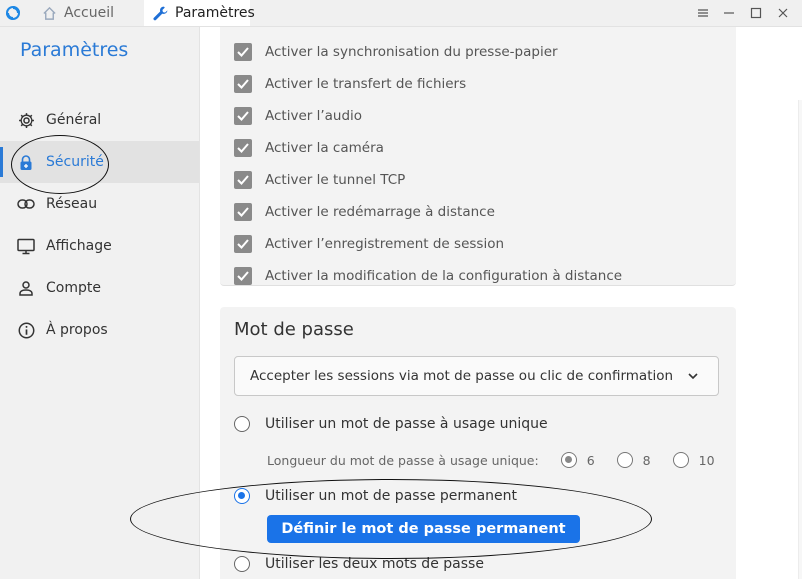  What do you see at coordinates (380, 212) in the screenshot?
I see `permission-label: Activer le redémarrage à distance` at bounding box center [380, 212].